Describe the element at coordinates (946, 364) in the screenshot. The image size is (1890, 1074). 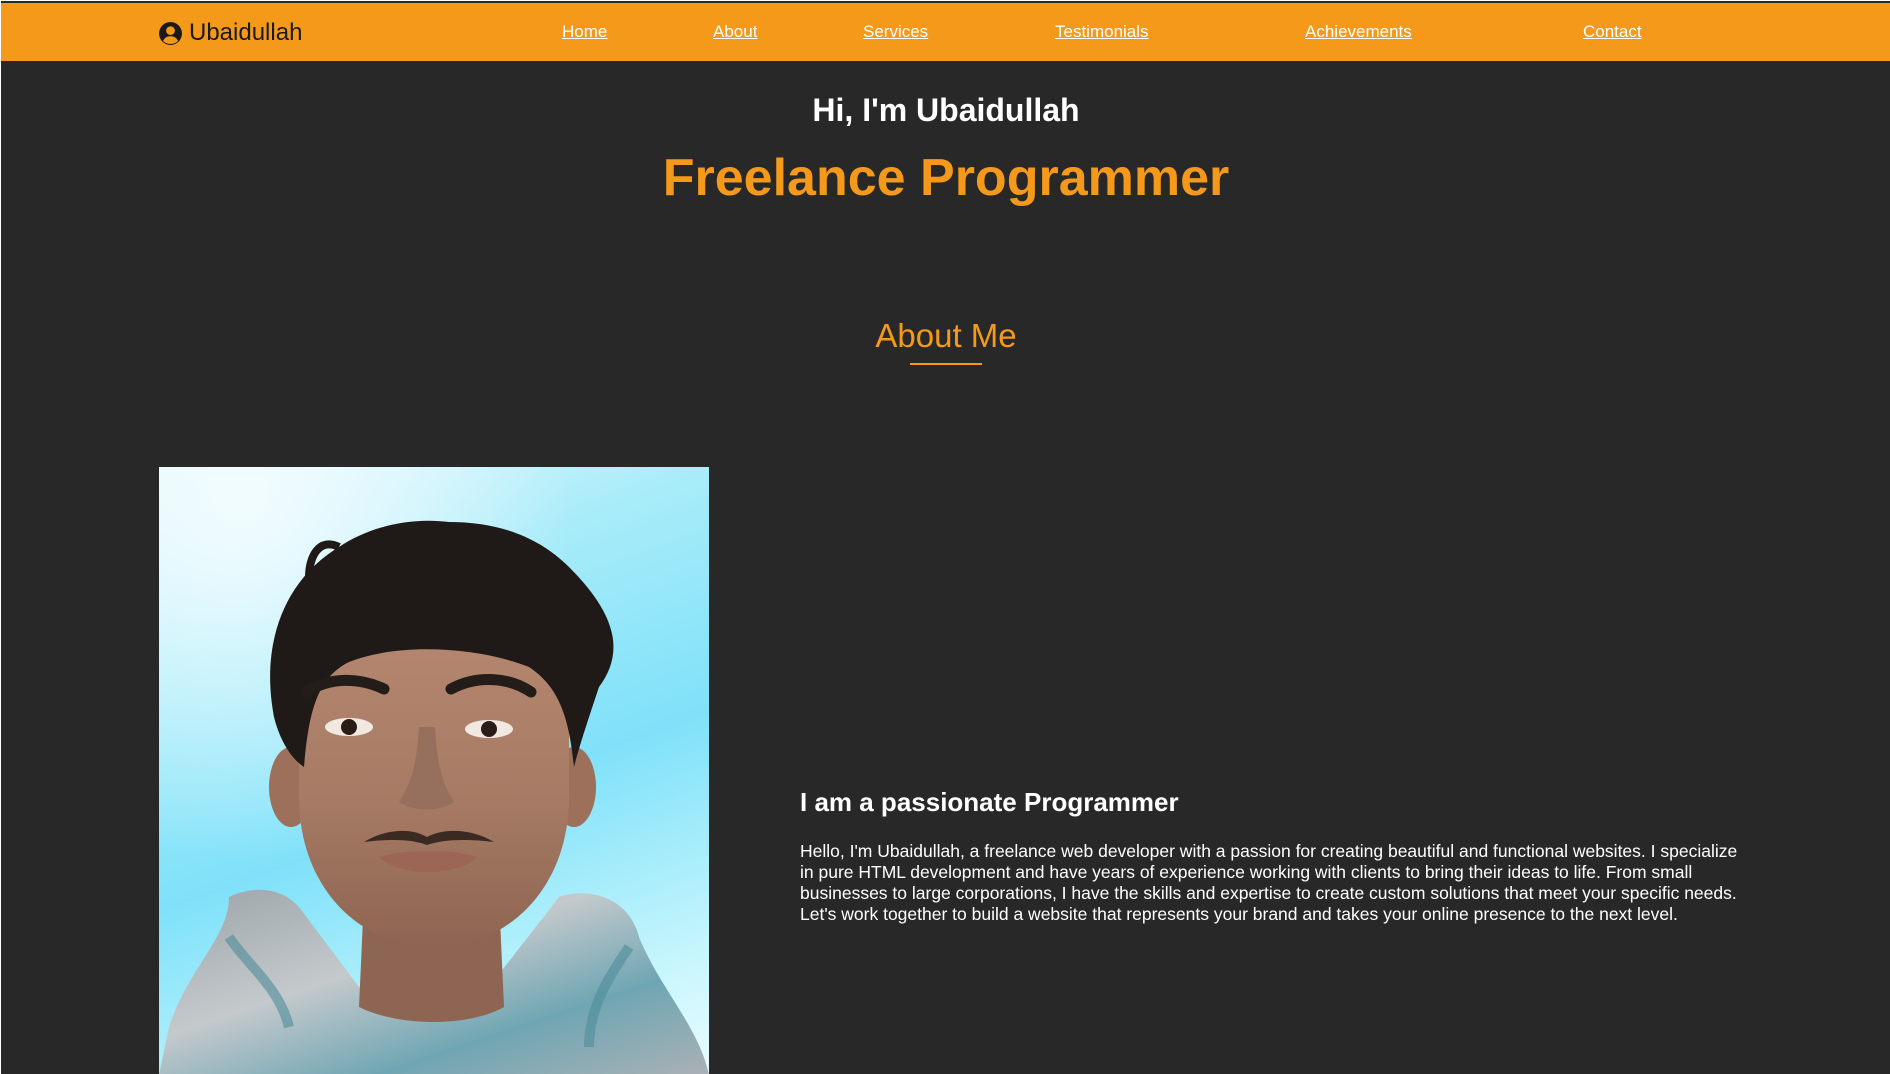
I see `about-heading-underline` at that location.